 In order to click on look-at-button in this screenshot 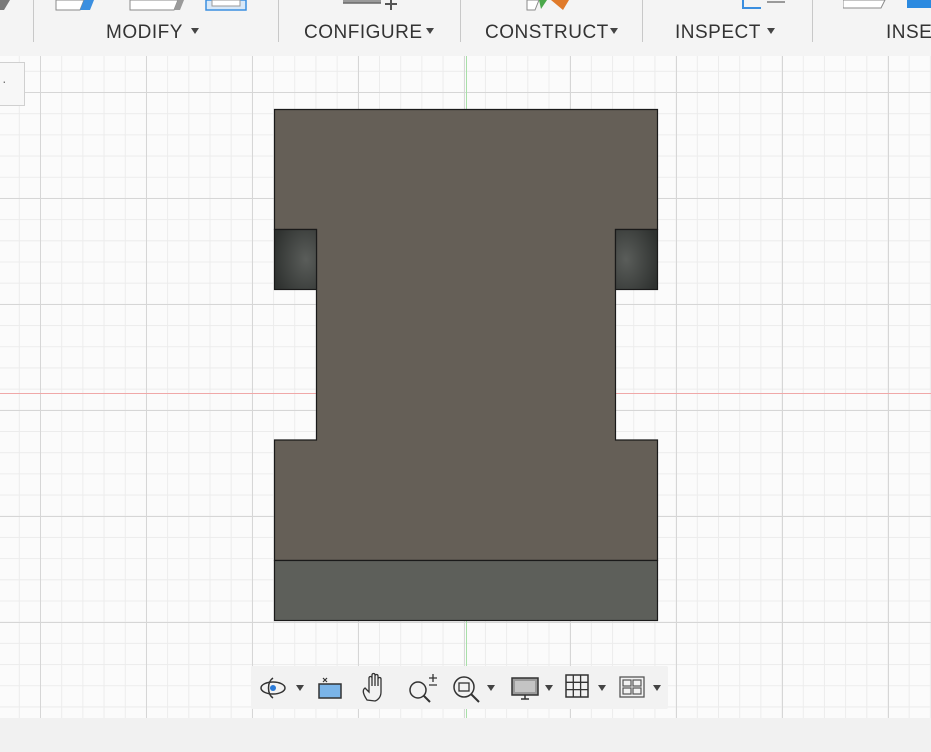, I will do `click(329, 687)`.